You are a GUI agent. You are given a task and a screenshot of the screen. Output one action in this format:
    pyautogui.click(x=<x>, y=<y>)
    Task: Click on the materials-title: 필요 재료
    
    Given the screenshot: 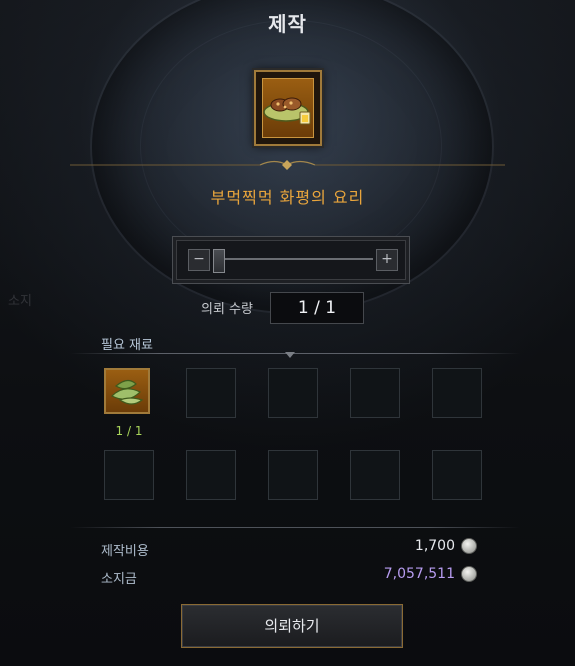 What is the action you would take?
    pyautogui.click(x=127, y=345)
    